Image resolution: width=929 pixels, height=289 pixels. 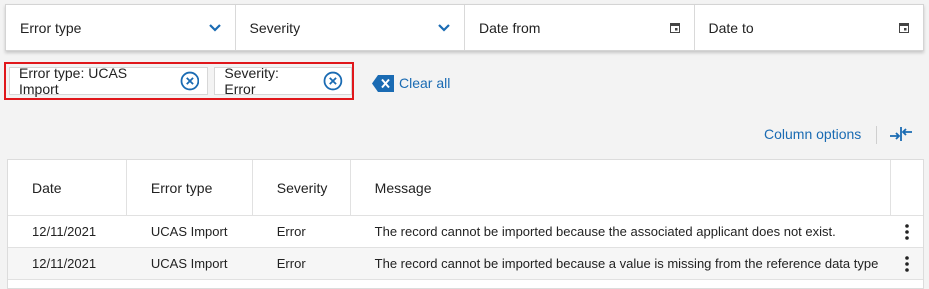 I want to click on active-filter-chip-severity: Severity: Error, so click(x=283, y=81).